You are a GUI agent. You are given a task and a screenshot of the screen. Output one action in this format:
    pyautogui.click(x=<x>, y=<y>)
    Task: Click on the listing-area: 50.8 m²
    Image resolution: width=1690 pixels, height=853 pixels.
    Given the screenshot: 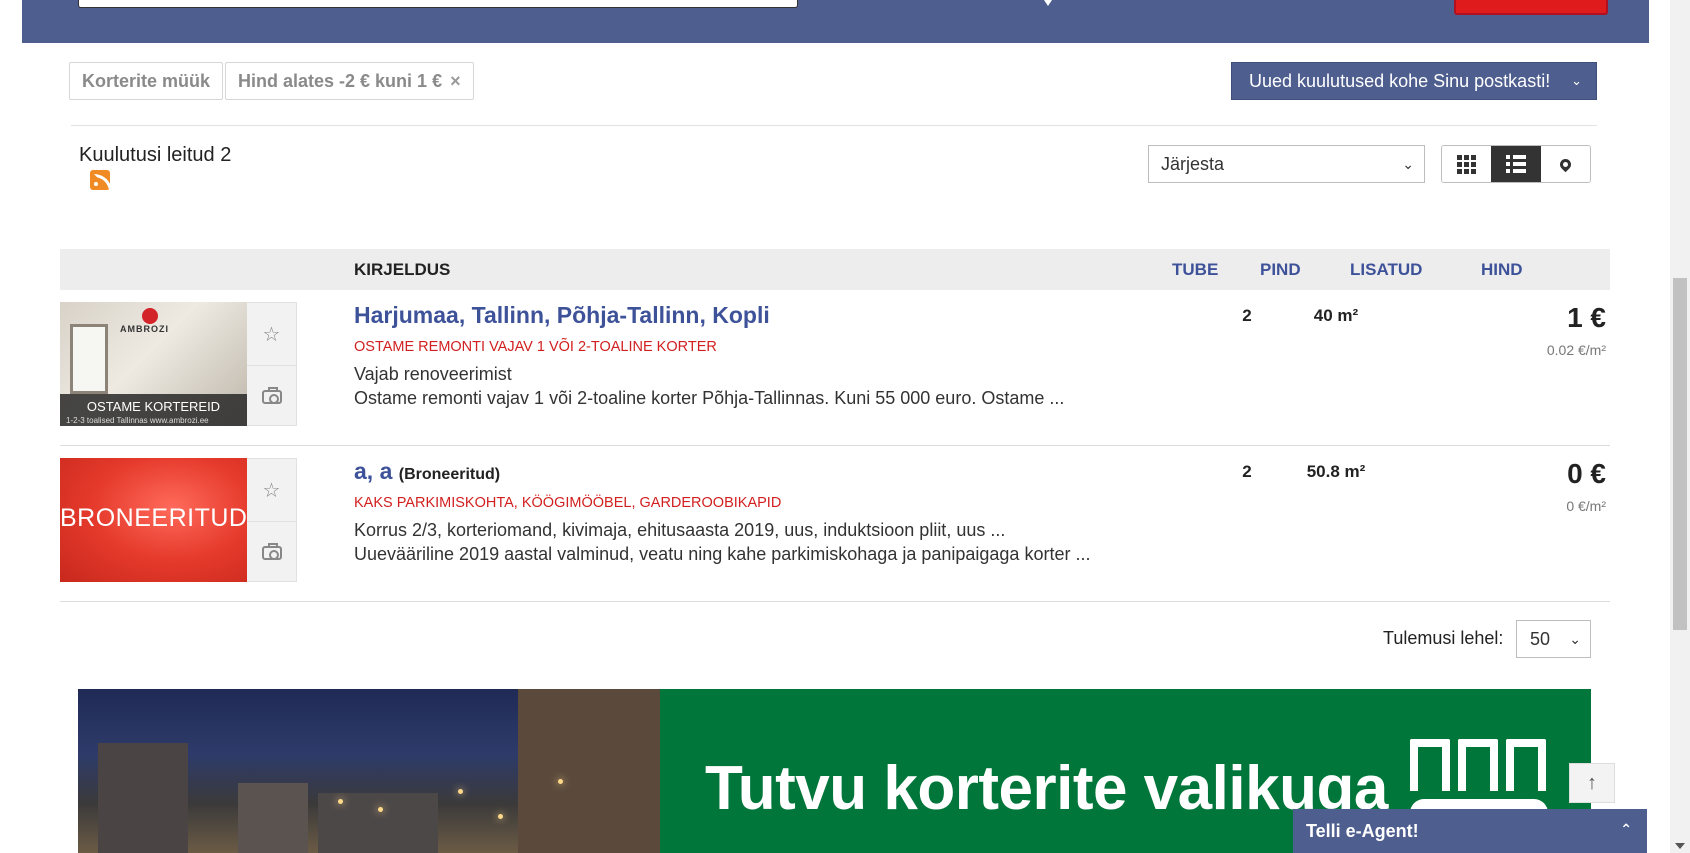 What is the action you would take?
    pyautogui.click(x=1336, y=471)
    